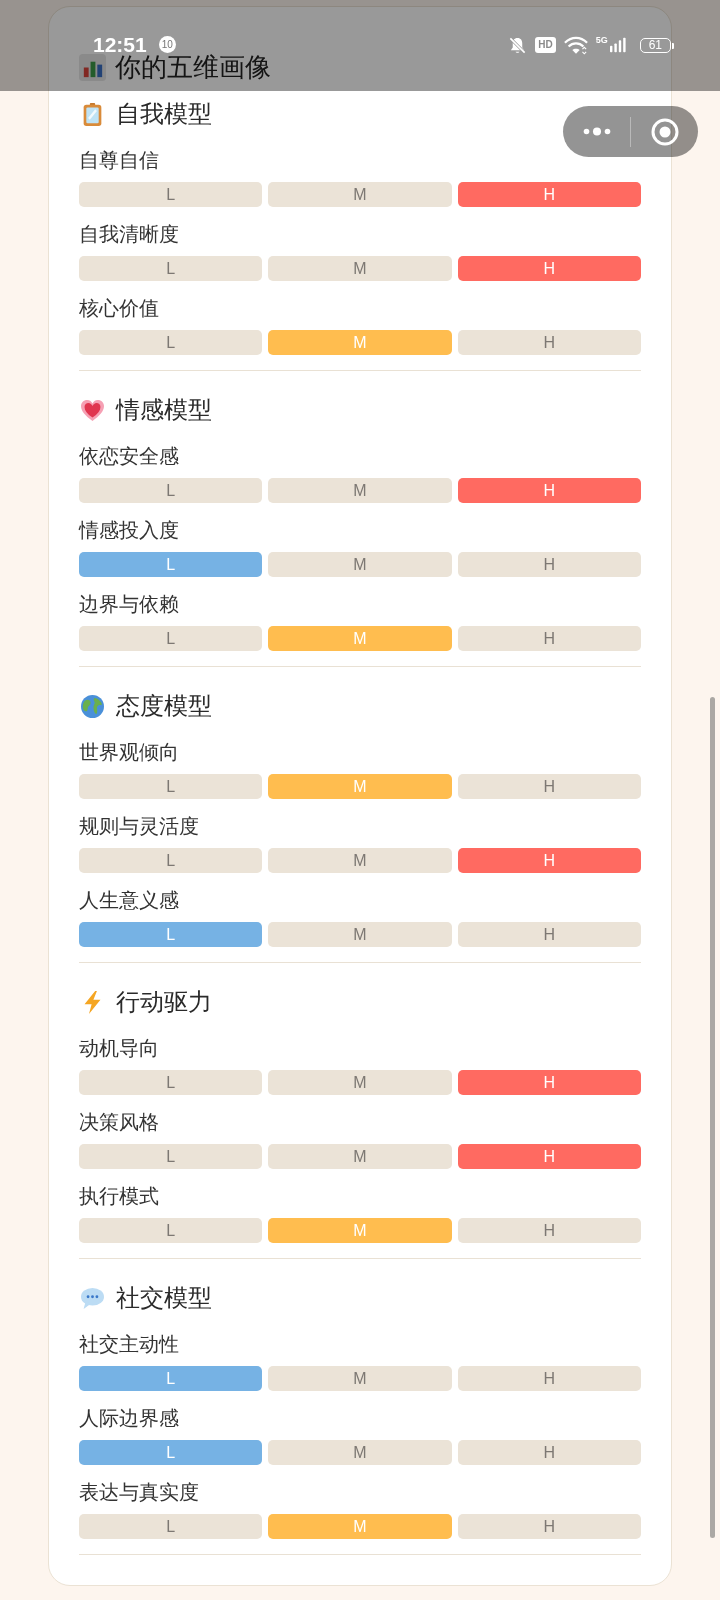 The width and height of the screenshot is (720, 1600). Describe the element at coordinates (120, 44) in the screenshot. I see `status-time: 12:51` at that location.